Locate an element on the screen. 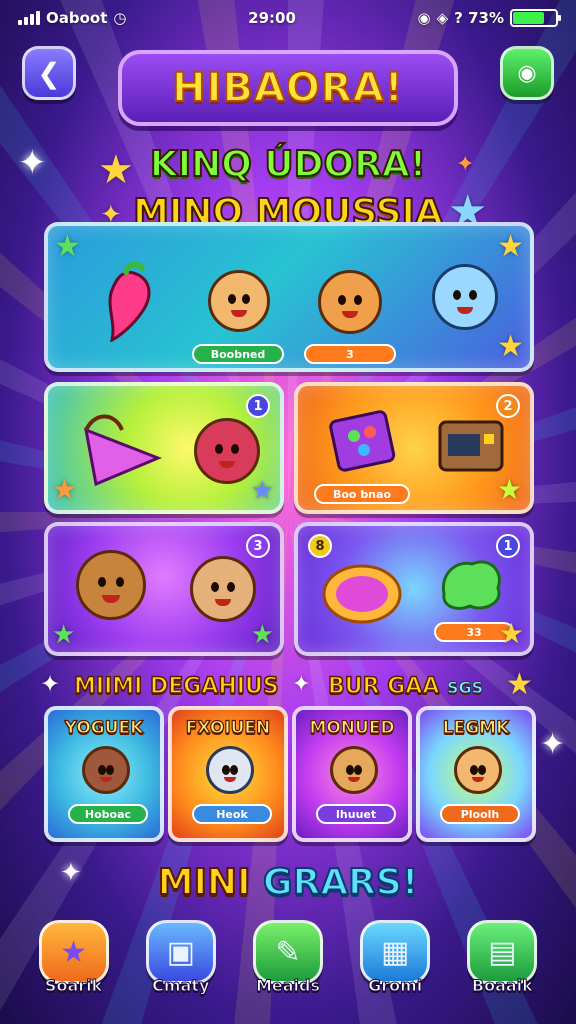 The width and height of the screenshot is (576, 1024). status-bar: Oaboot ◷ 29:00 ◉ ◈ ? 73% is located at coordinates (288, 18).